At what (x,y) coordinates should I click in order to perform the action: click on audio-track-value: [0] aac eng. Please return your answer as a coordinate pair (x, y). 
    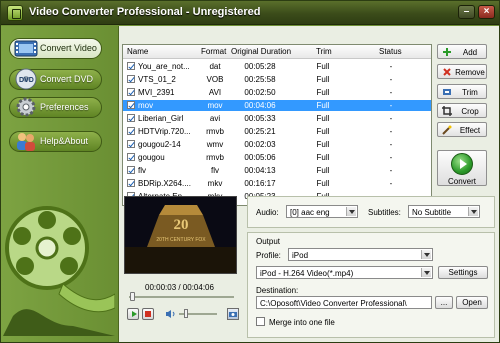
    Looking at the image, I should click on (310, 212).